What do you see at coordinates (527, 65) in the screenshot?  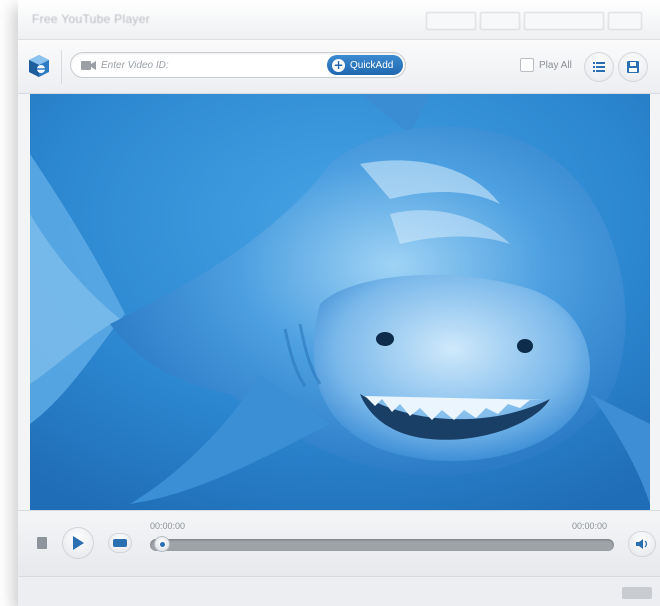 I see `play-all-checkbox` at bounding box center [527, 65].